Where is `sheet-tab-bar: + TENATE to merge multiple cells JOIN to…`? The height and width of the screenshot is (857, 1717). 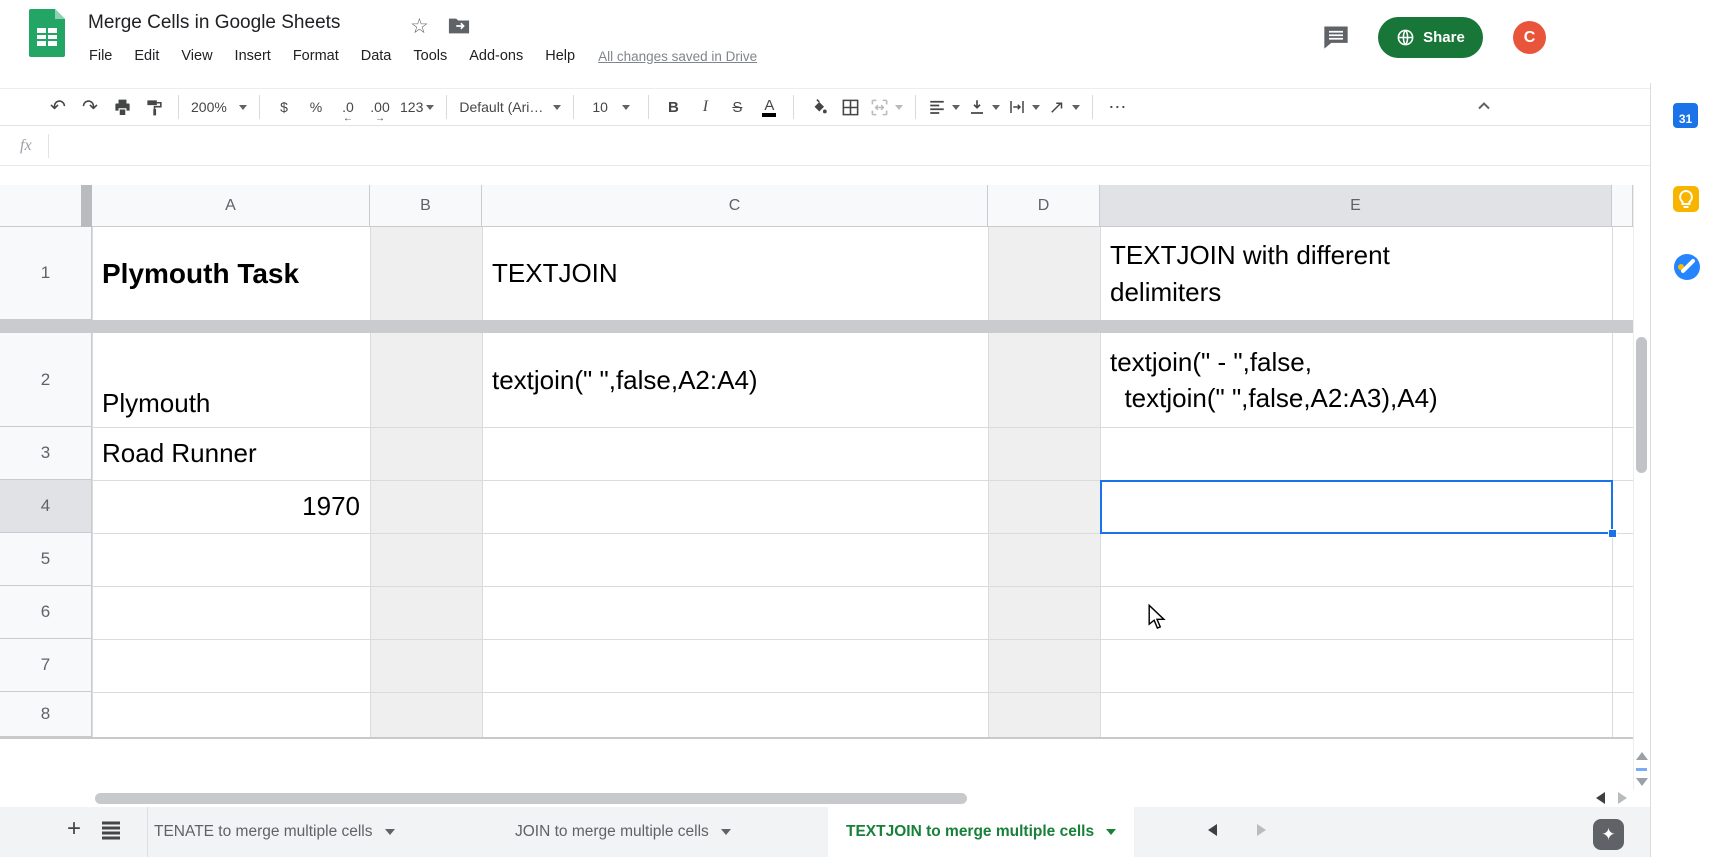
sheet-tab-bar: + TENATE to merge multiple cells JOIN to… is located at coordinates (825, 832).